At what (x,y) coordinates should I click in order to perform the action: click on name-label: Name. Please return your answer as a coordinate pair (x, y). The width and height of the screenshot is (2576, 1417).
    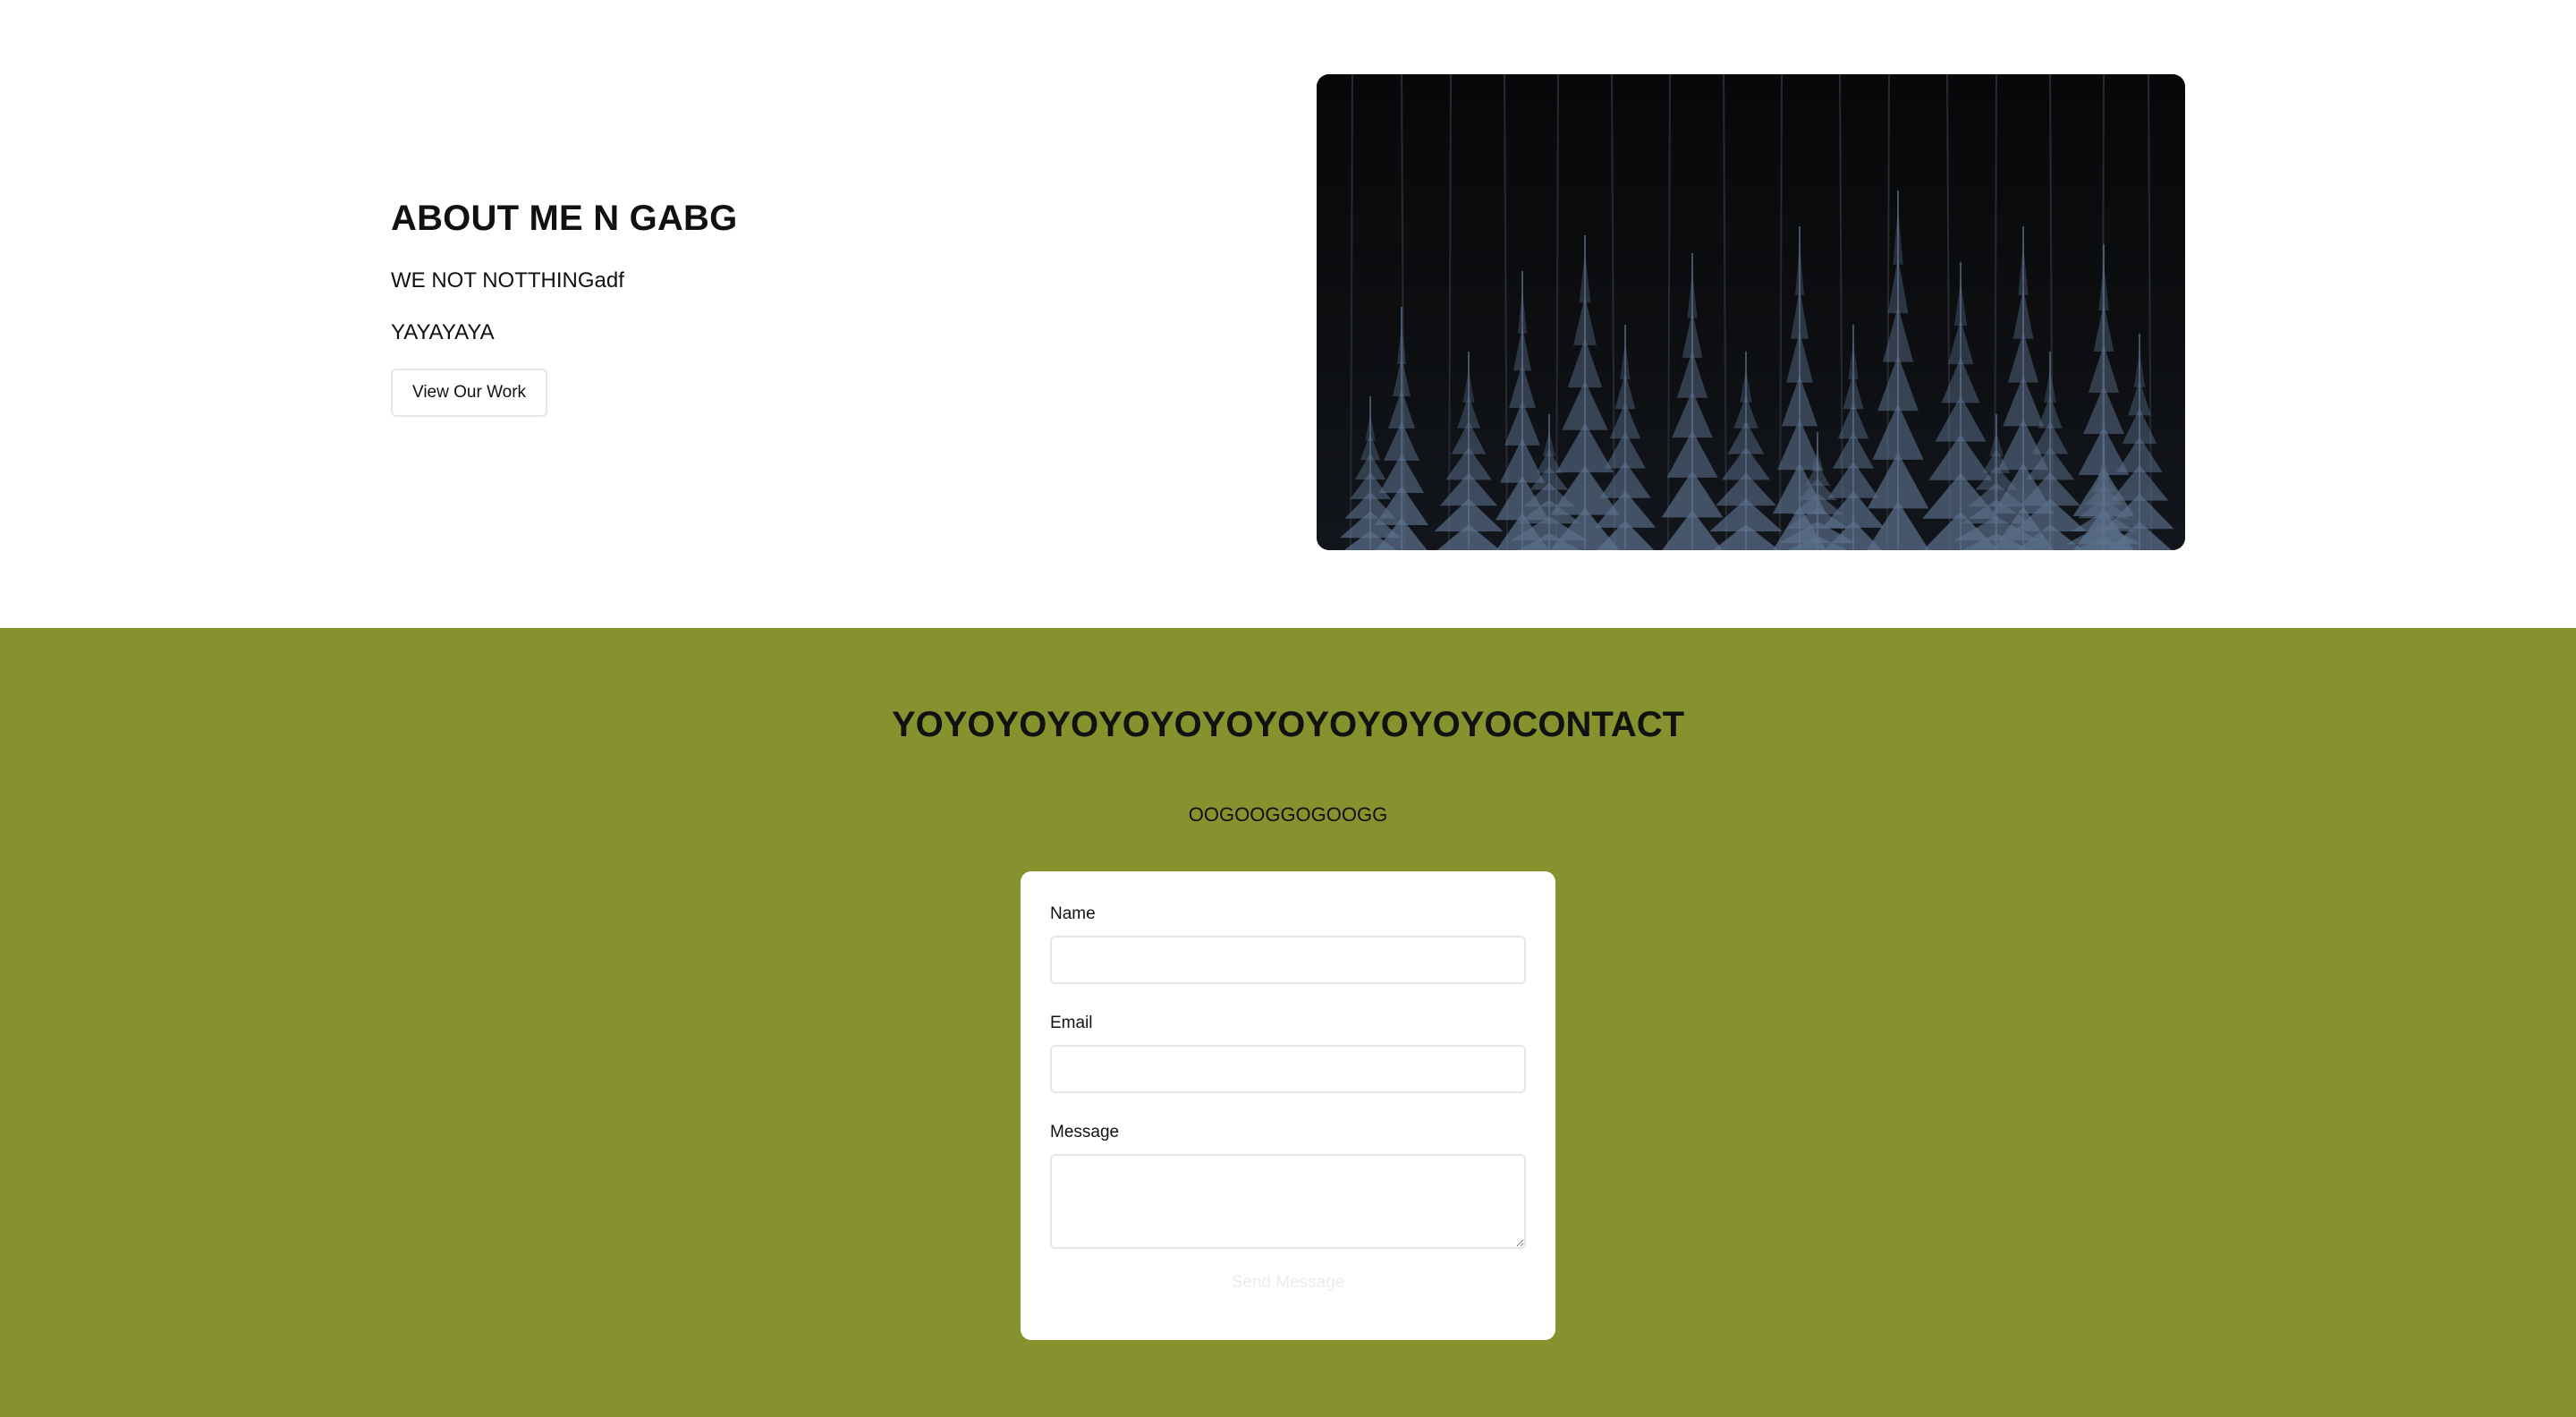
    Looking at the image, I should click on (1073, 913).